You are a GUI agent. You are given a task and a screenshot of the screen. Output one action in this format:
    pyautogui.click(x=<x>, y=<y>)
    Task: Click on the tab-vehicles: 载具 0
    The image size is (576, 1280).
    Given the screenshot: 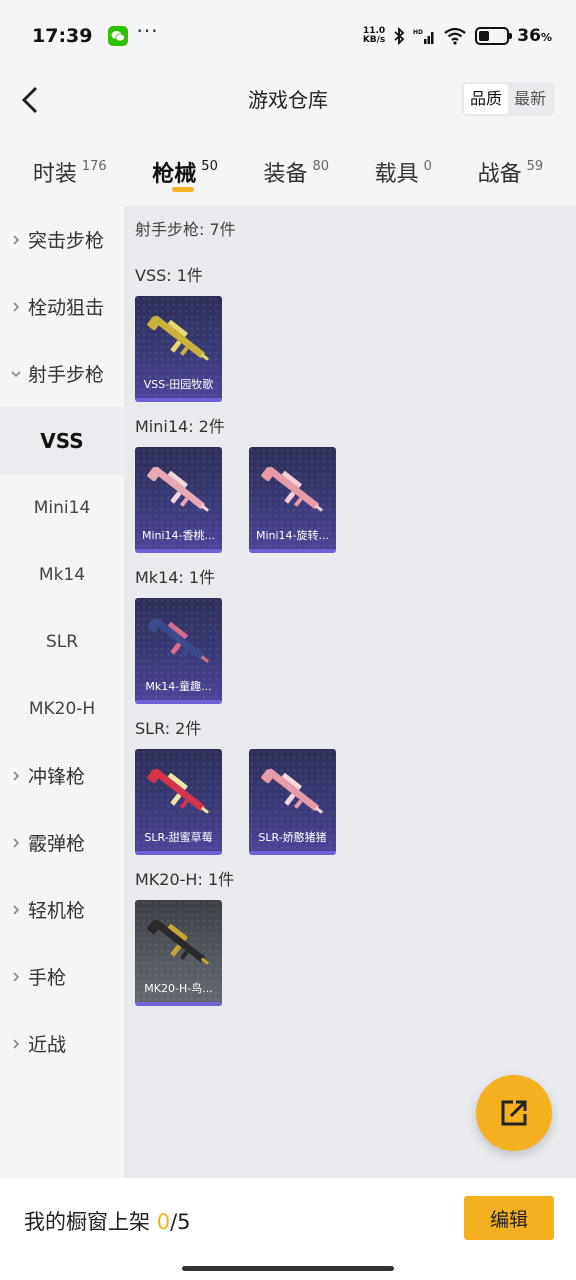 What is the action you would take?
    pyautogui.click(x=403, y=172)
    